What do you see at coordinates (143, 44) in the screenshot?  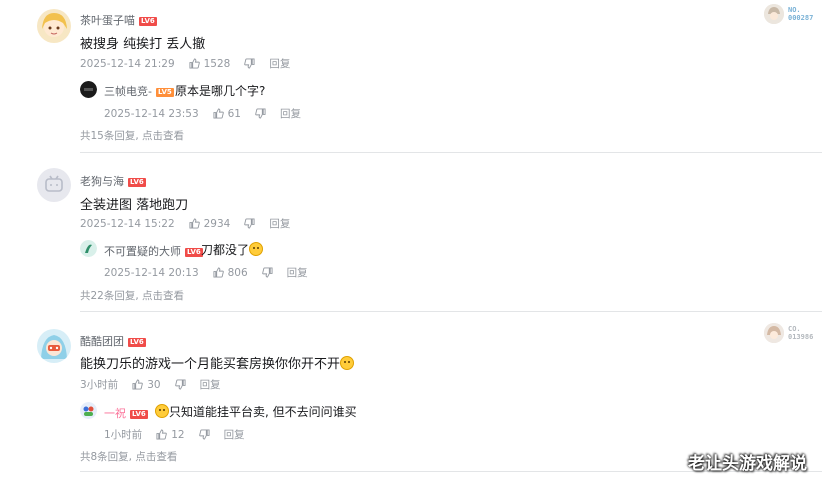 I see `comment-content: 被搜身 纯挨打 丢人撤` at bounding box center [143, 44].